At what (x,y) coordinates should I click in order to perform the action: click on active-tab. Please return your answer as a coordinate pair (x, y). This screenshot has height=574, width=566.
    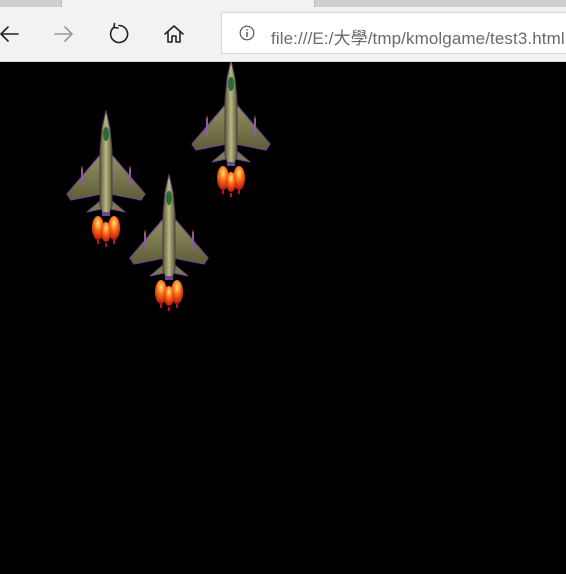
    Looking at the image, I should click on (188, 3).